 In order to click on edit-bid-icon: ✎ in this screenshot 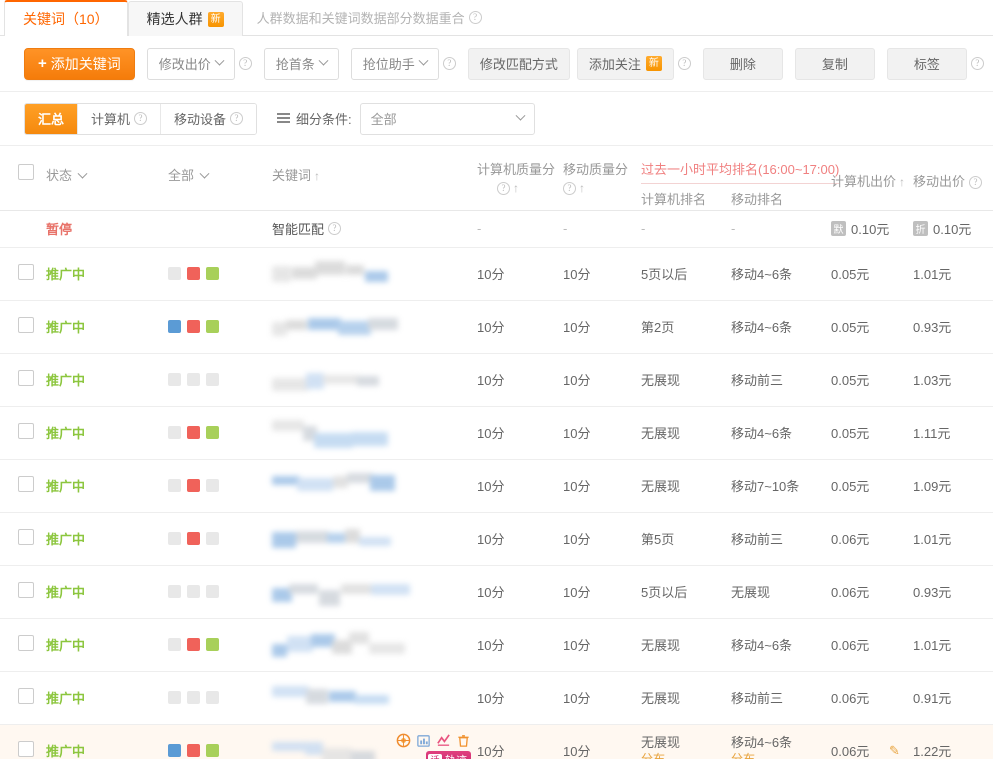, I will do `click(894, 751)`.